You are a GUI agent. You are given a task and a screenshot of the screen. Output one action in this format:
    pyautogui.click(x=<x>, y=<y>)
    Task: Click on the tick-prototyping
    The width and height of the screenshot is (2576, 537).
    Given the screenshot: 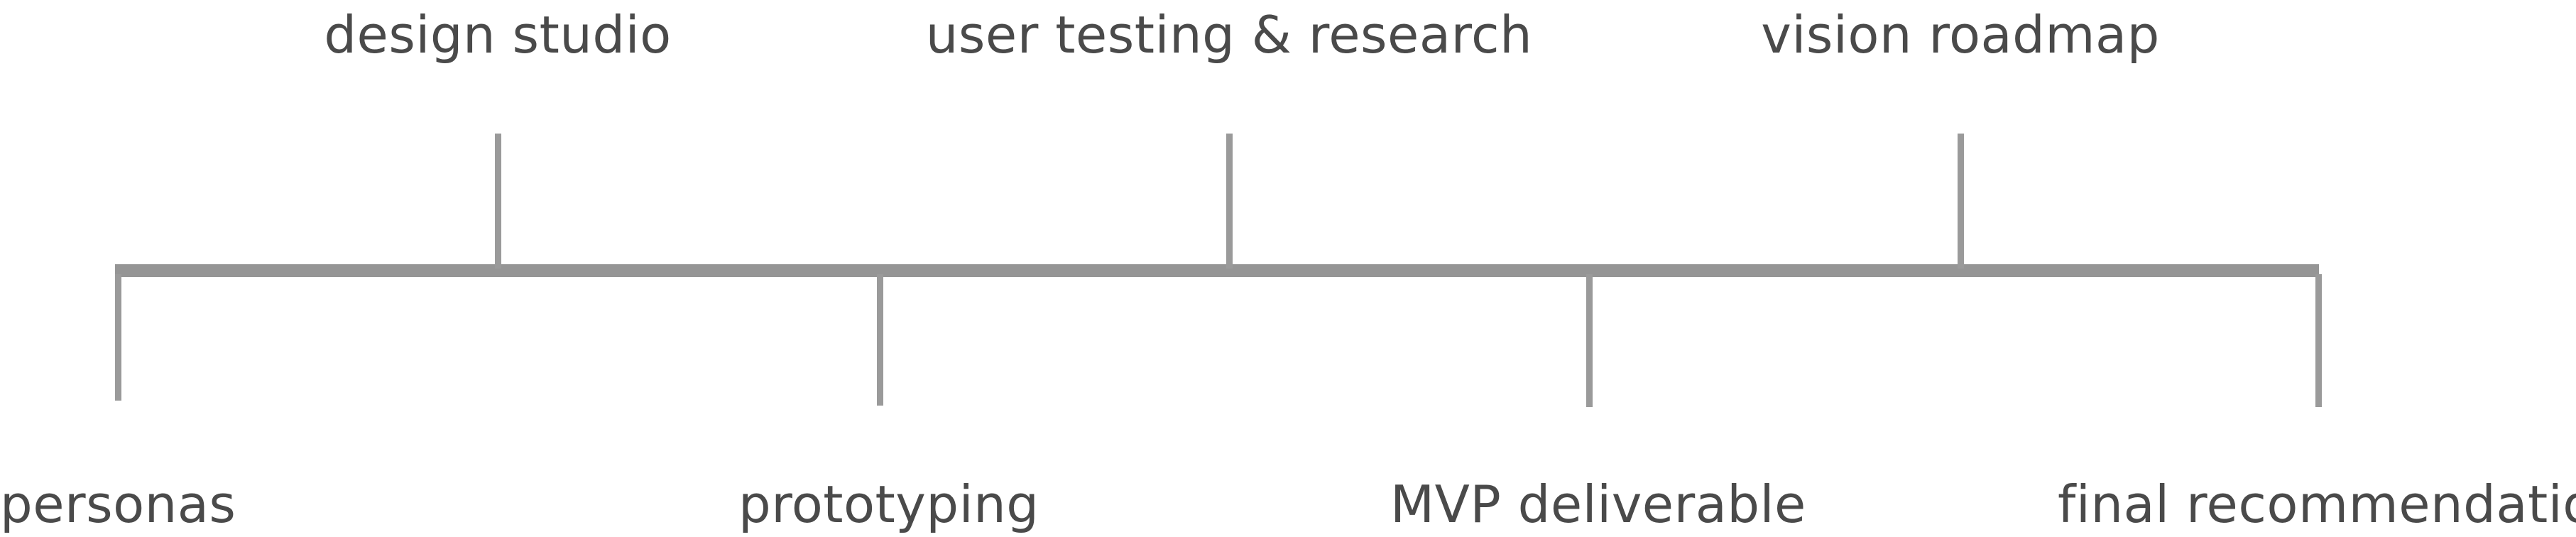 What is the action you would take?
    pyautogui.click(x=880, y=340)
    